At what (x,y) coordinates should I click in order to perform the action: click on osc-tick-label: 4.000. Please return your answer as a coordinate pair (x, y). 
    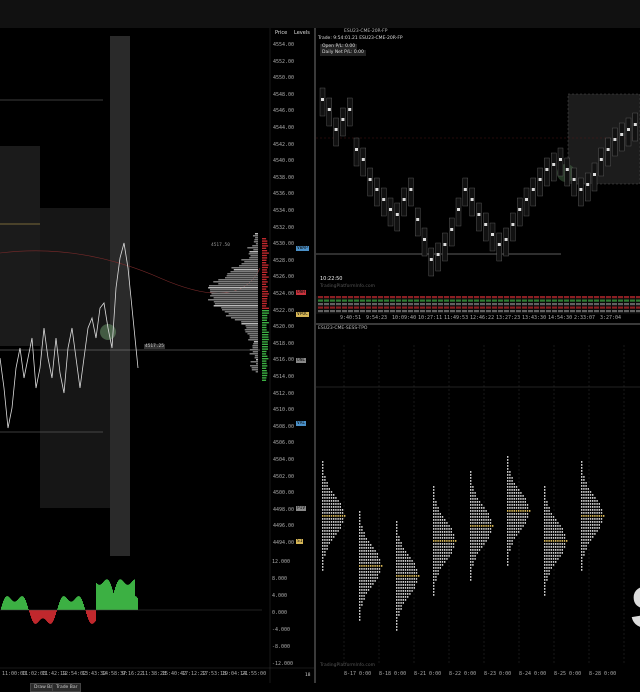
    Looking at the image, I should click on (279, 596).